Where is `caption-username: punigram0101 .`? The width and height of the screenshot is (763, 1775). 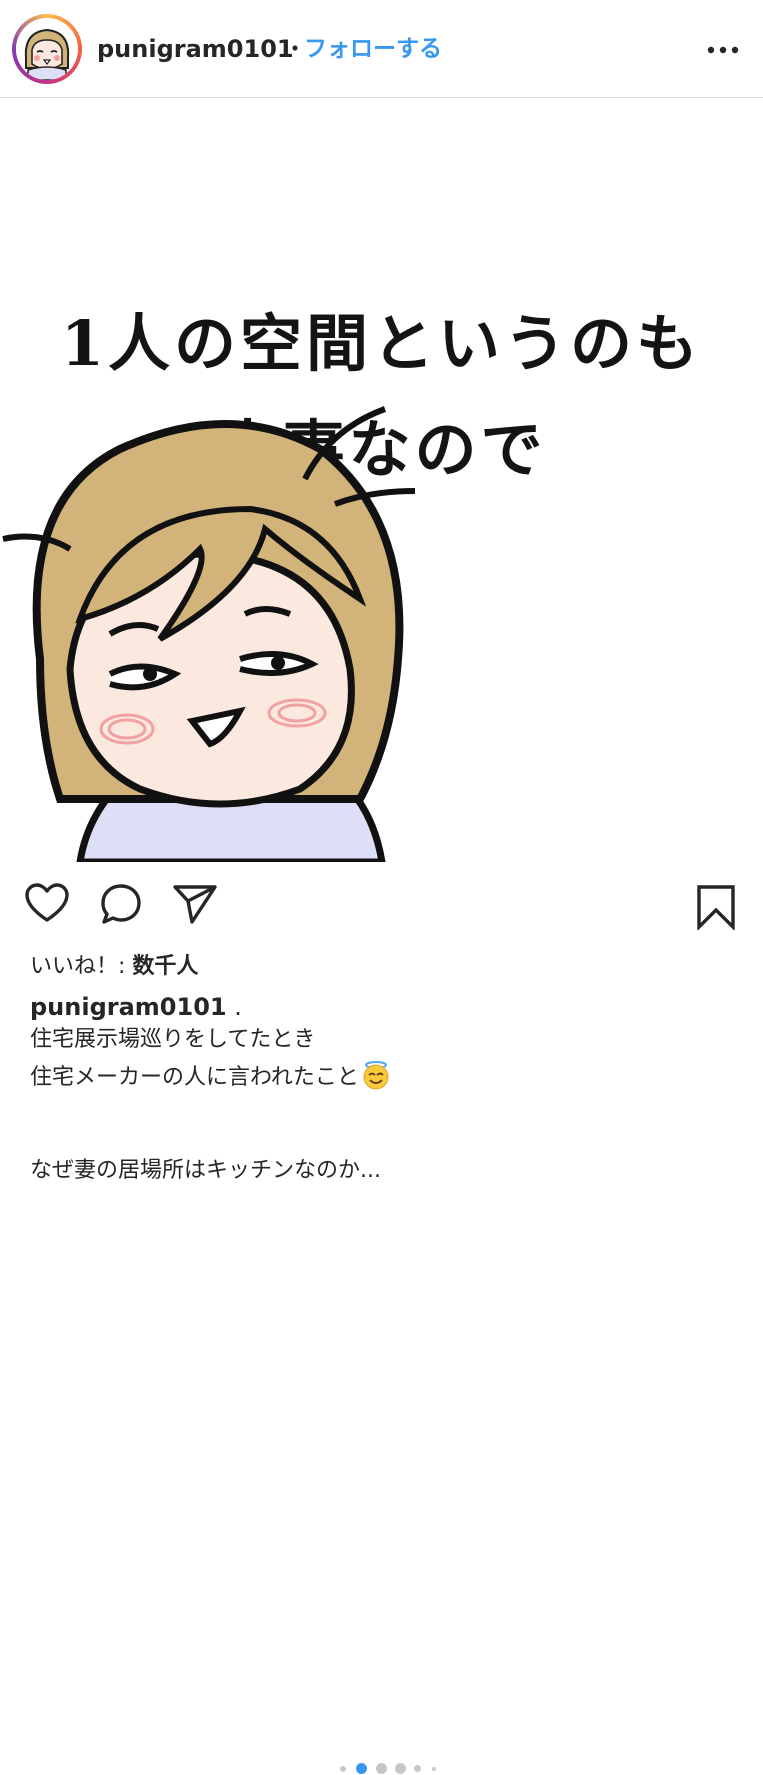
caption-username: punigram0101 . is located at coordinates (136, 1007).